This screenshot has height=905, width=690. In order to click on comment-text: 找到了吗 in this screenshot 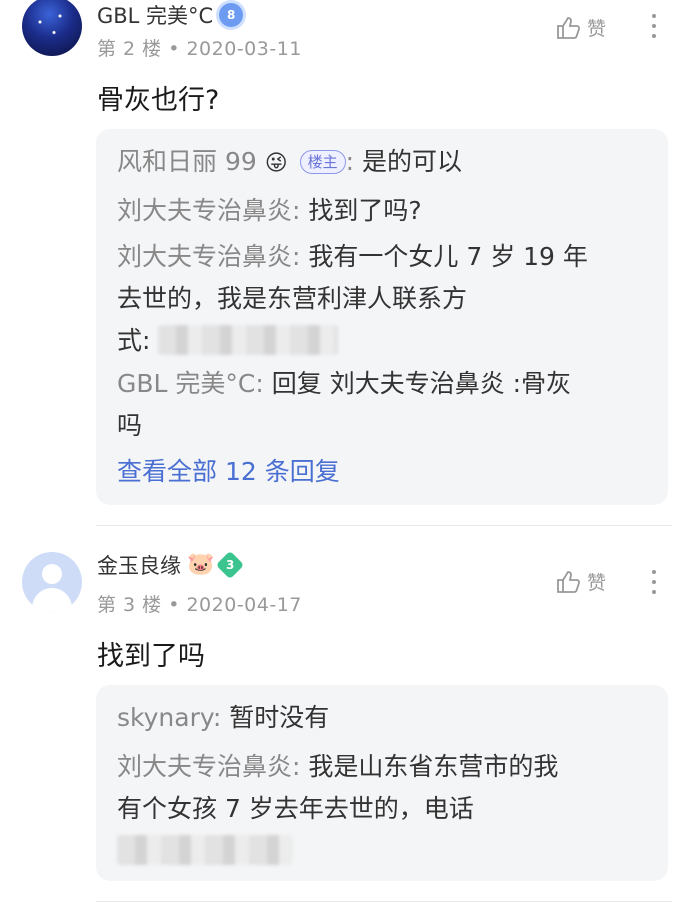, I will do `click(151, 656)`.